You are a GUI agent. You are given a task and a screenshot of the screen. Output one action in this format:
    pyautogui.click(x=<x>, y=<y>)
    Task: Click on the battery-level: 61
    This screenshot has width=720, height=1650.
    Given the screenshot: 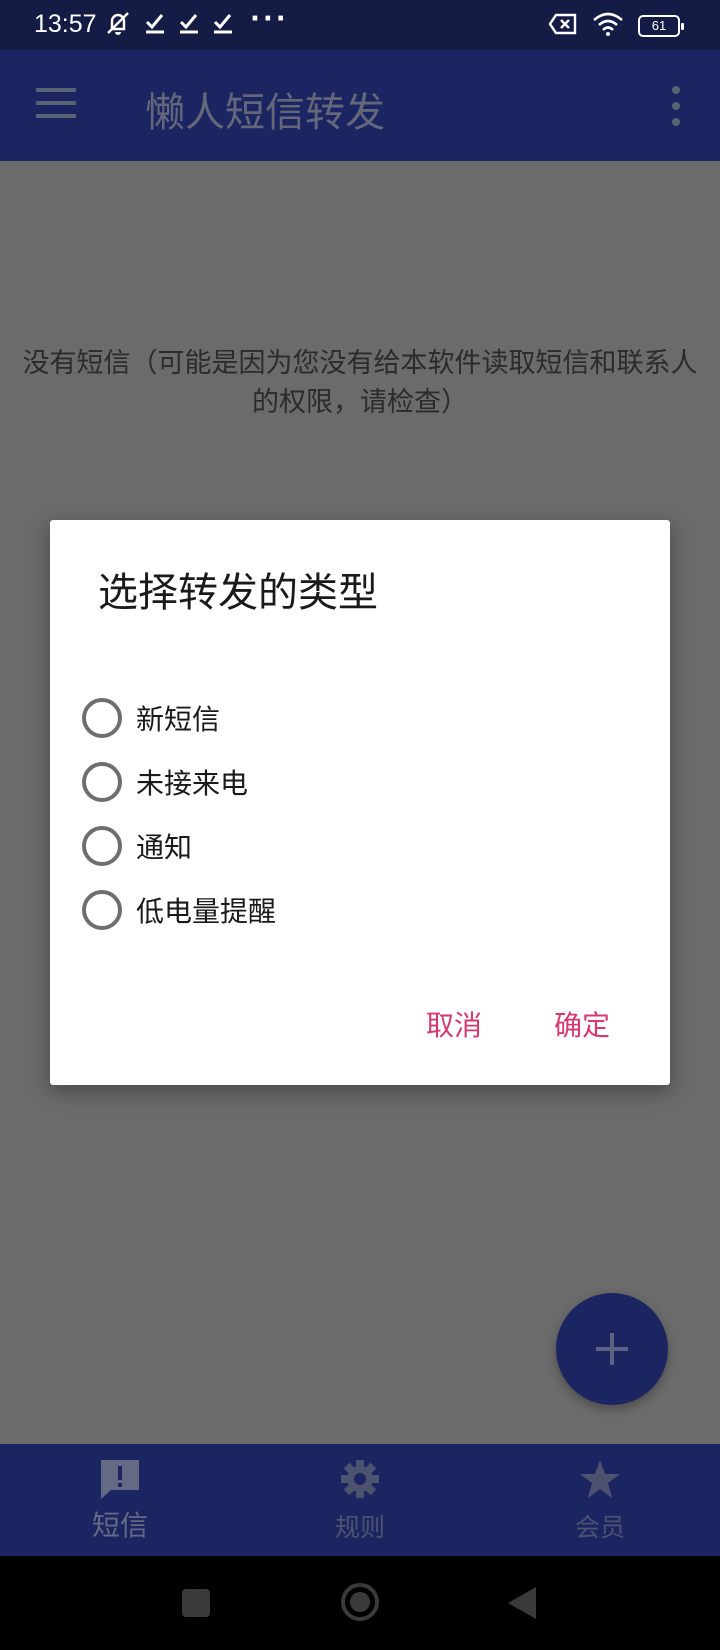 What is the action you would take?
    pyautogui.click(x=659, y=25)
    